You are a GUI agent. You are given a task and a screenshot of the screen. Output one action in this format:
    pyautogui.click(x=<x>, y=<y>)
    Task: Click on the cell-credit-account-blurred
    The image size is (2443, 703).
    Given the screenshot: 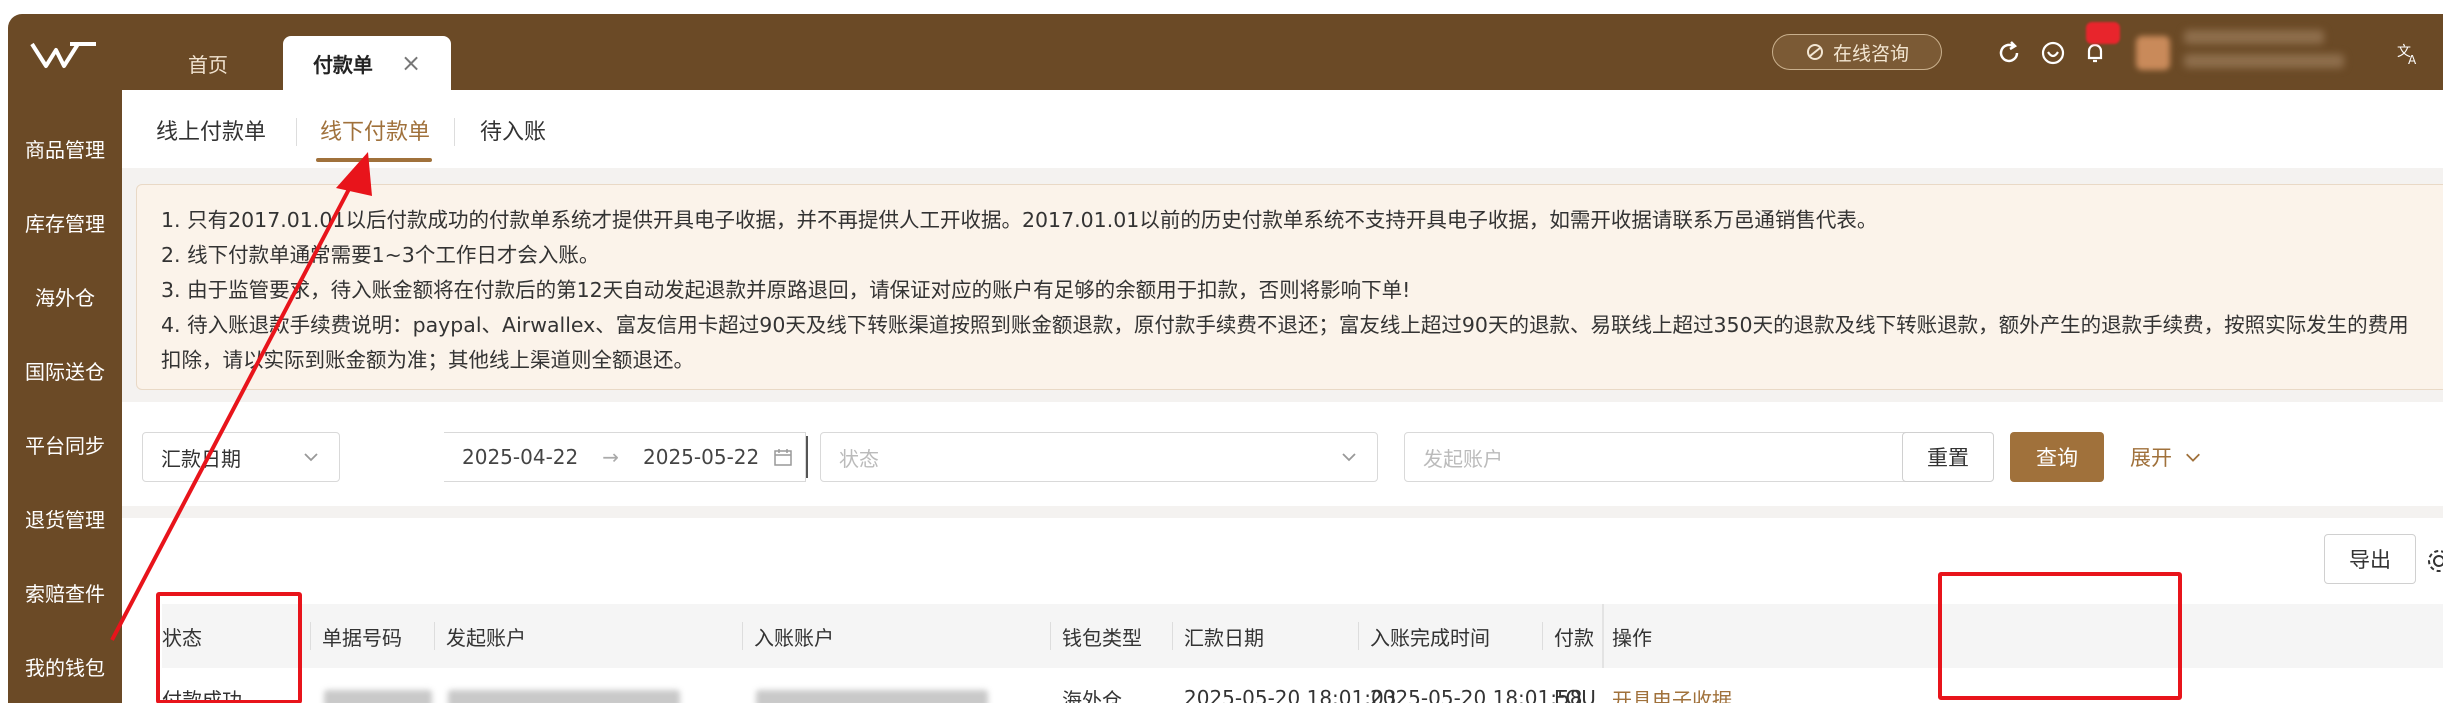 What is the action you would take?
    pyautogui.click(x=872, y=696)
    